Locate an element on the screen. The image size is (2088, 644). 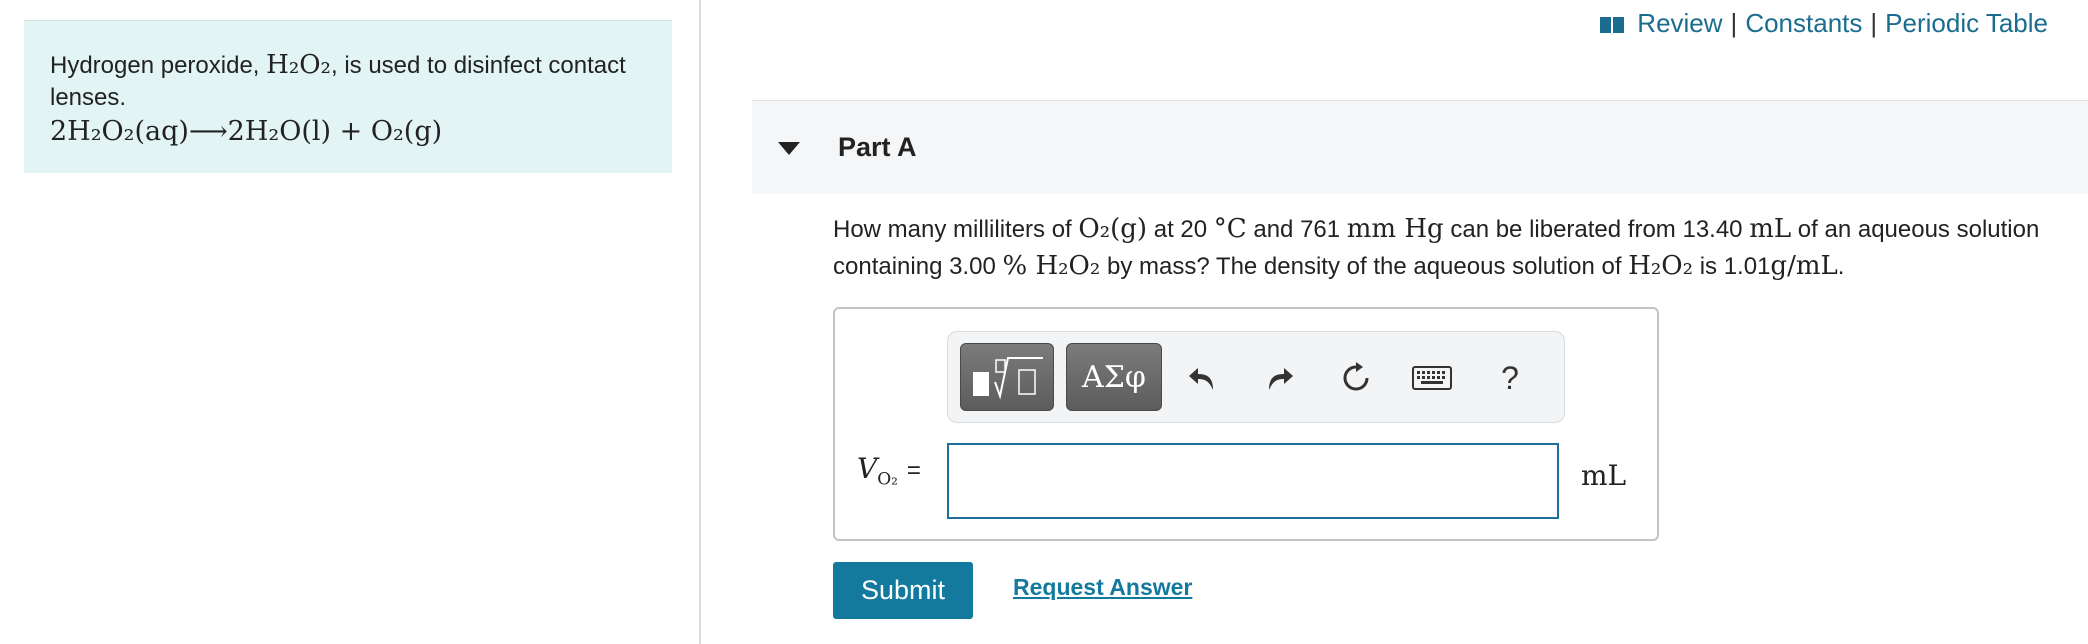
templates-icon is located at coordinates (1008, 378).